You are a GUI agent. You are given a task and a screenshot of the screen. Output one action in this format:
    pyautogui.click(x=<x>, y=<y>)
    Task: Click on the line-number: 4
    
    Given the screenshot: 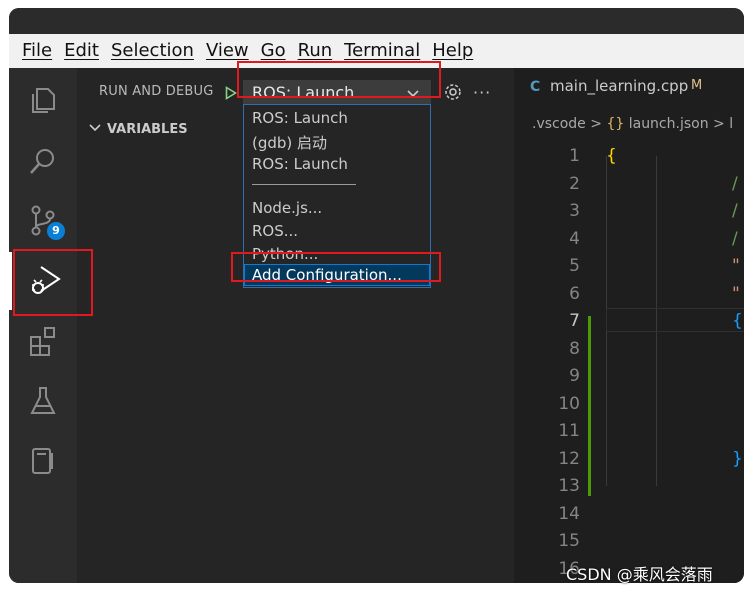 What is the action you would take?
    pyautogui.click(x=574, y=238)
    